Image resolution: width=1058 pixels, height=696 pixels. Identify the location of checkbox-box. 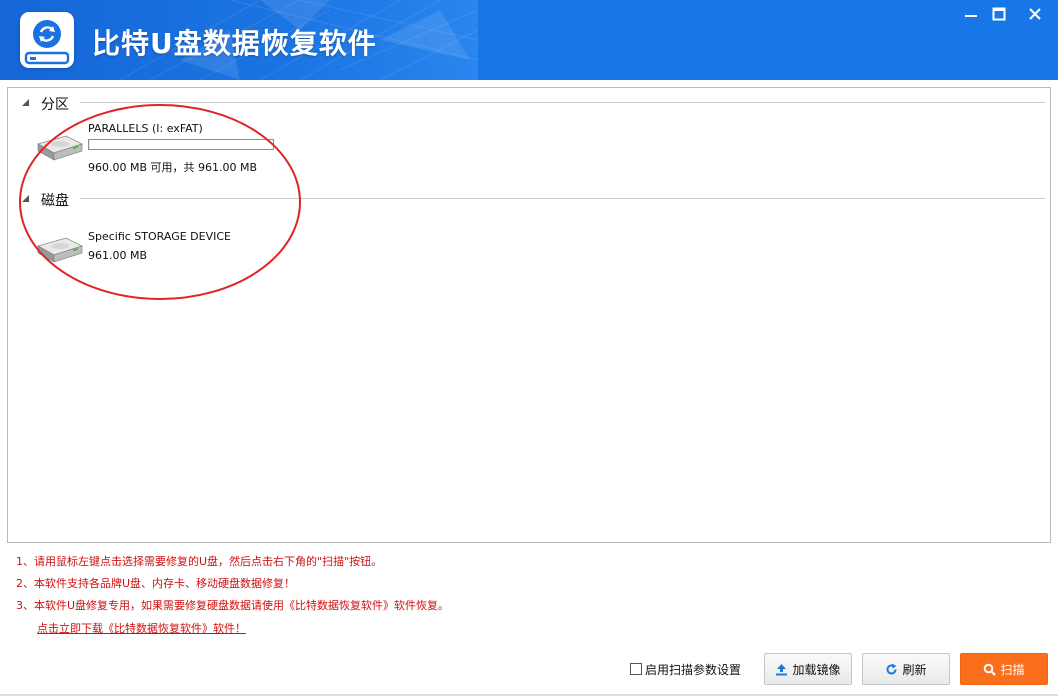
(636, 669).